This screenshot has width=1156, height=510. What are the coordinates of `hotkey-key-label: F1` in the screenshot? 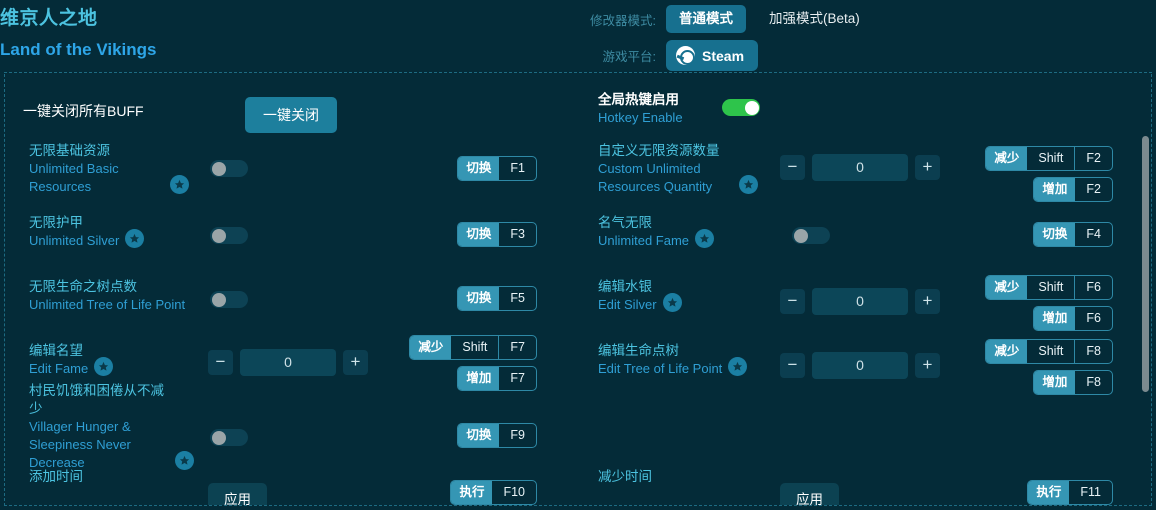 It's located at (517, 168).